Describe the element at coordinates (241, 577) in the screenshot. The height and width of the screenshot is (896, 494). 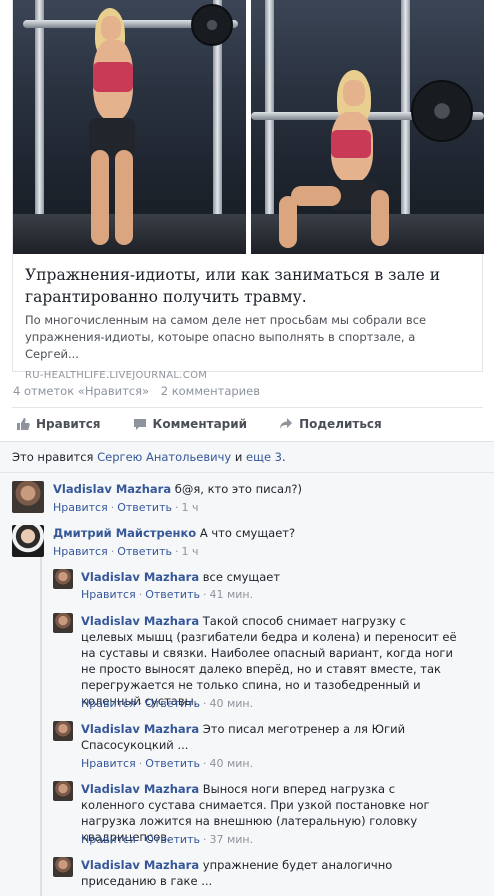
I see `comment-text: все смущает` at that location.